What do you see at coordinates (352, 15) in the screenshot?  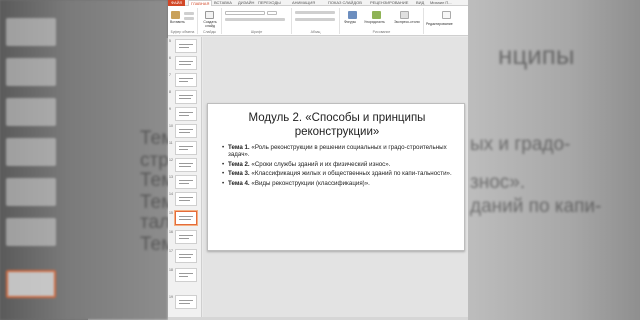 I see `shapes-icon` at bounding box center [352, 15].